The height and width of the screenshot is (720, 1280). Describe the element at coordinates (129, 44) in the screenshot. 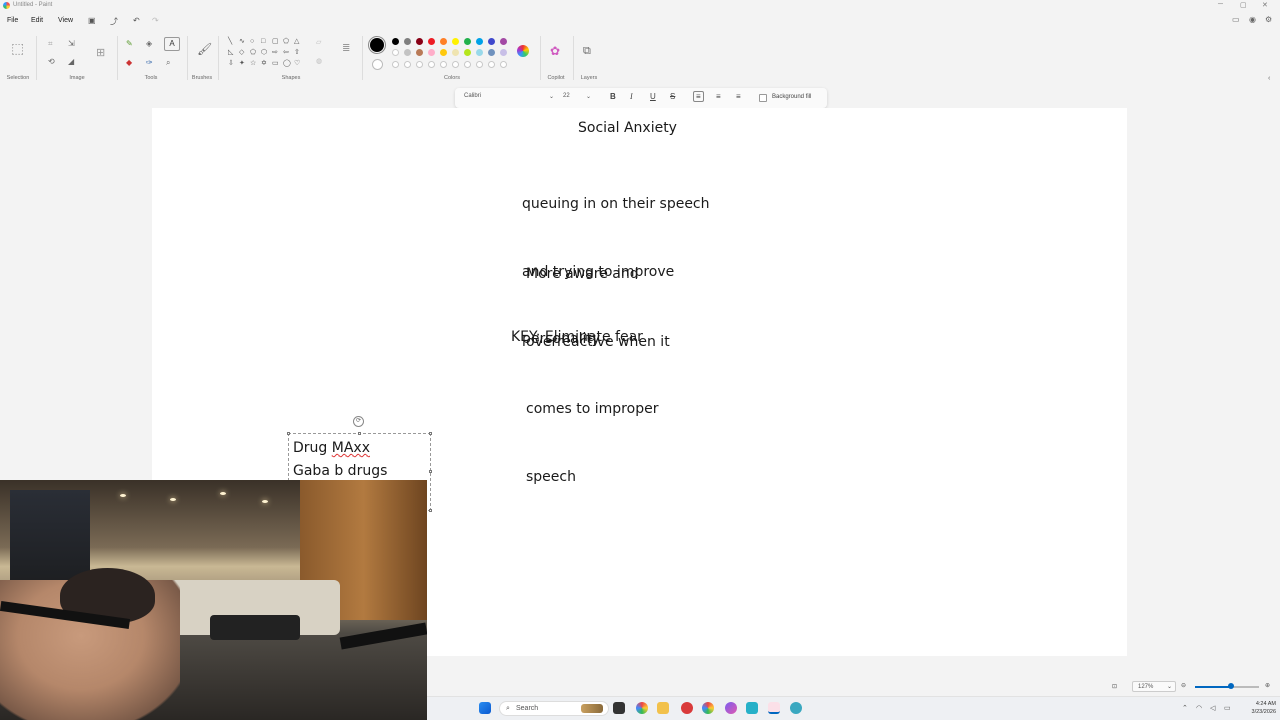

I see `pencil-icon: ✎` at that location.